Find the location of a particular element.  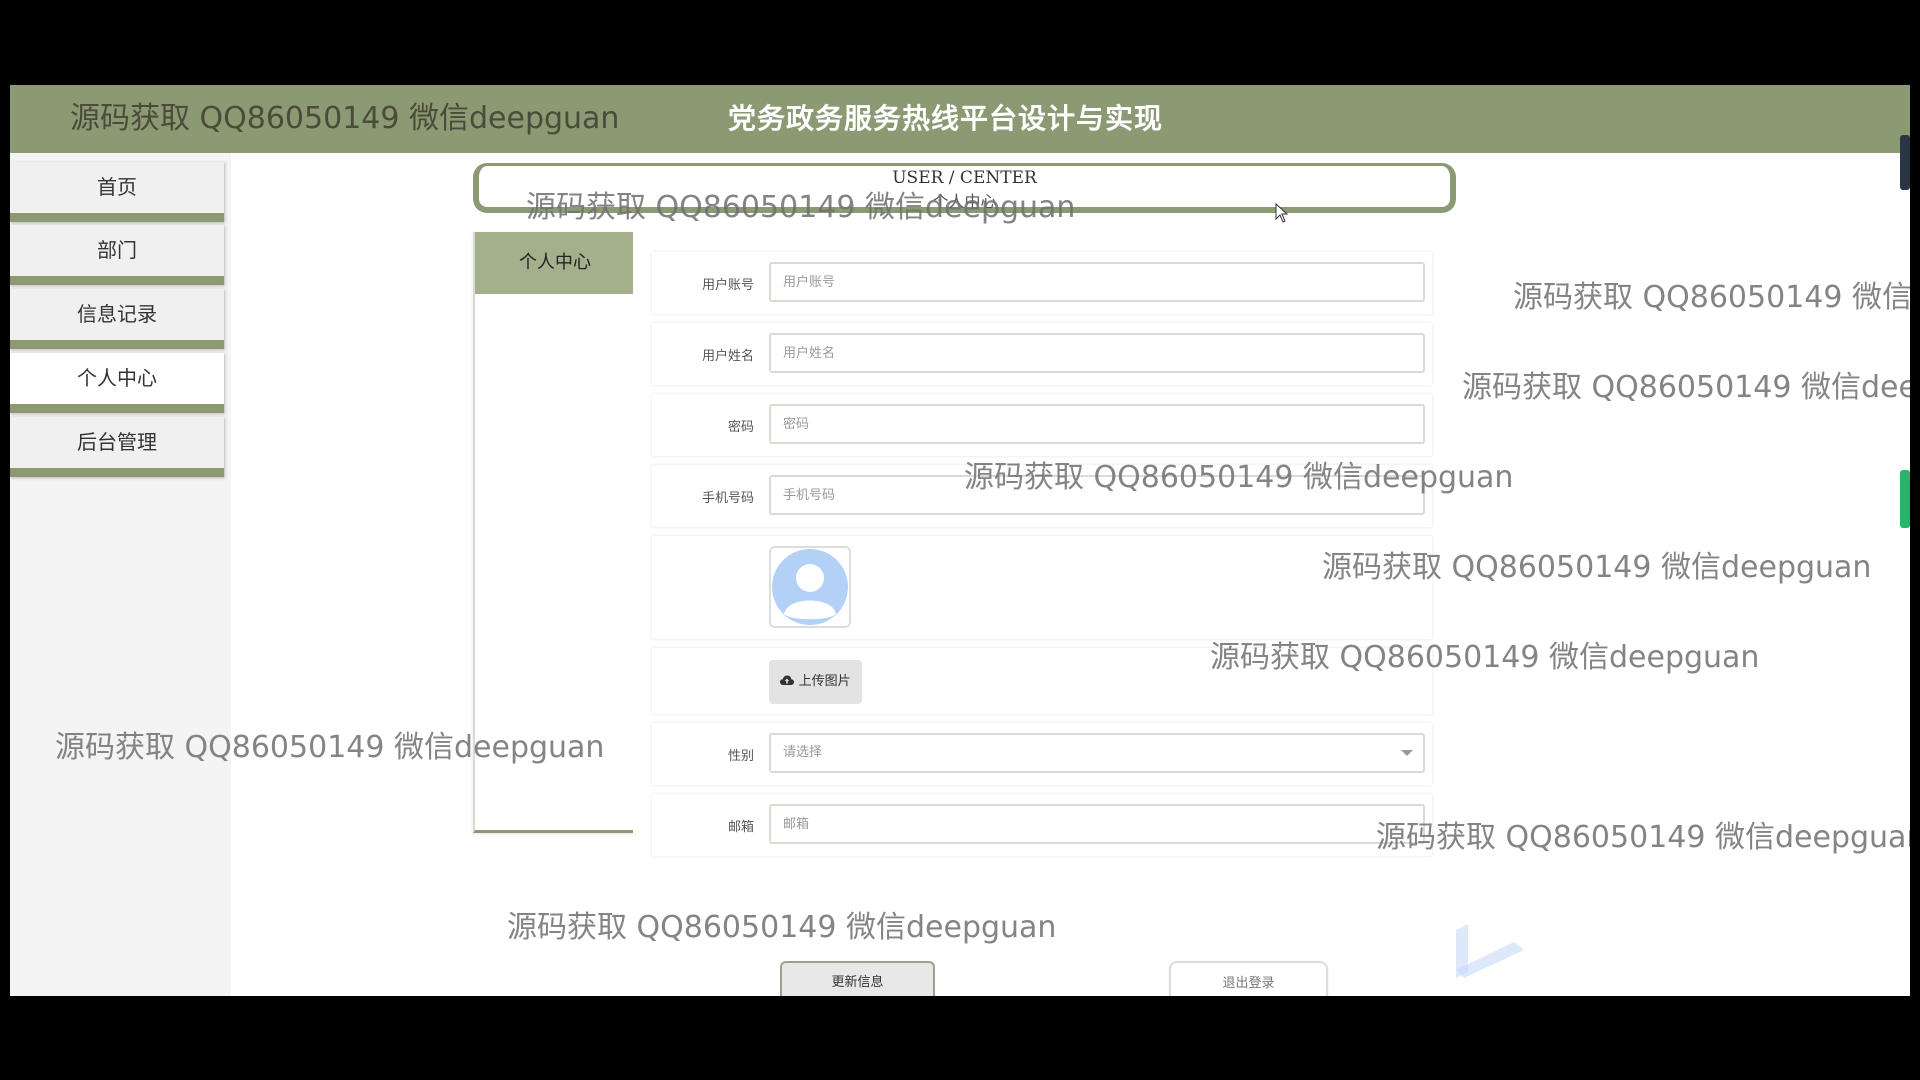

gender-label: 性别 is located at coordinates (740, 756).